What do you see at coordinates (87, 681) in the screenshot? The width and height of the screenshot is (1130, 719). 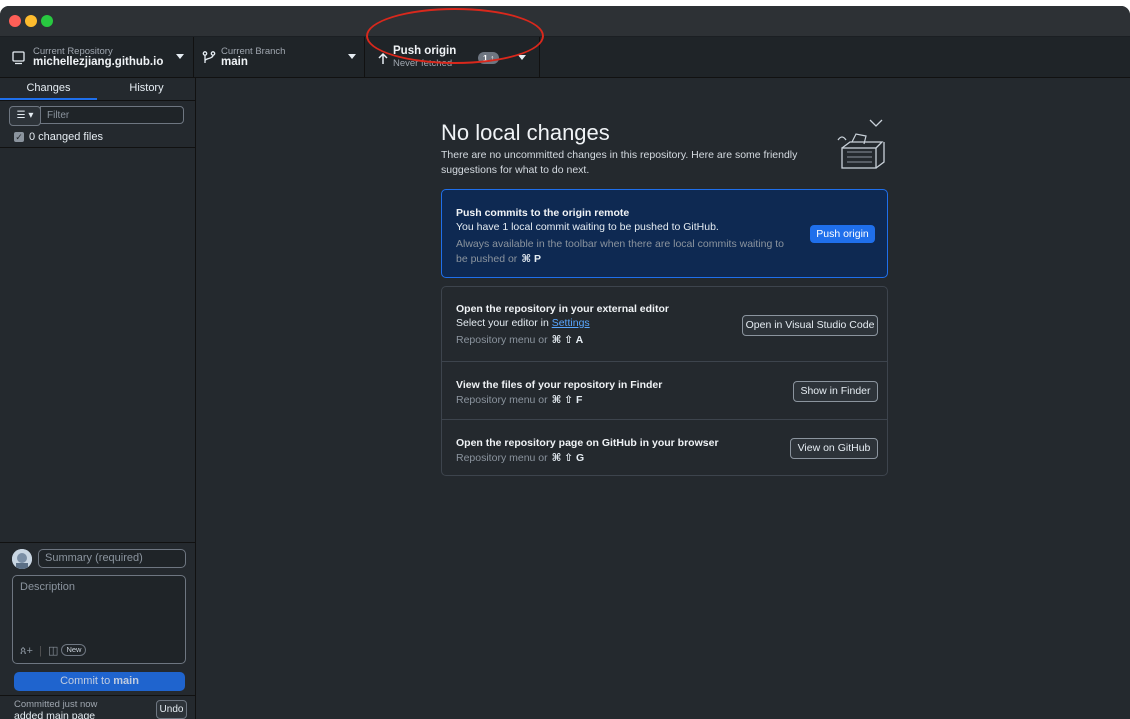 I see `commit-button-prefix: Commit to` at bounding box center [87, 681].